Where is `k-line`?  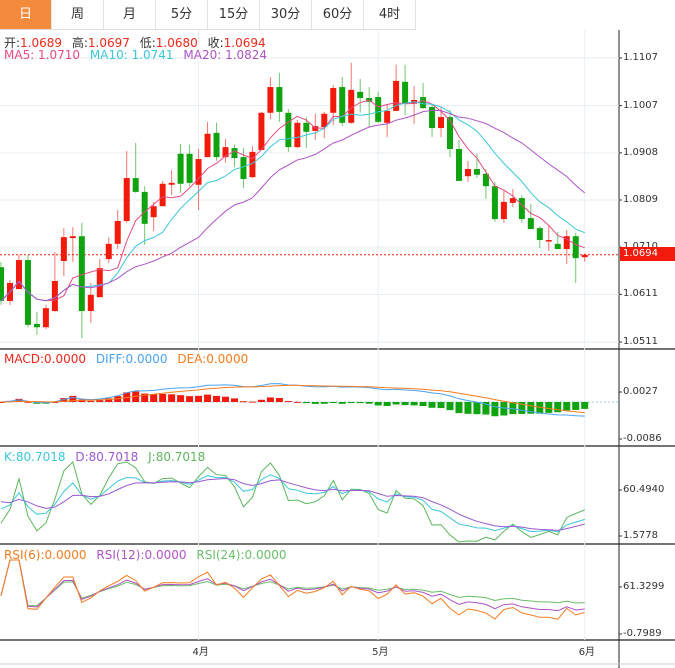
k-line is located at coordinates (292, 503).